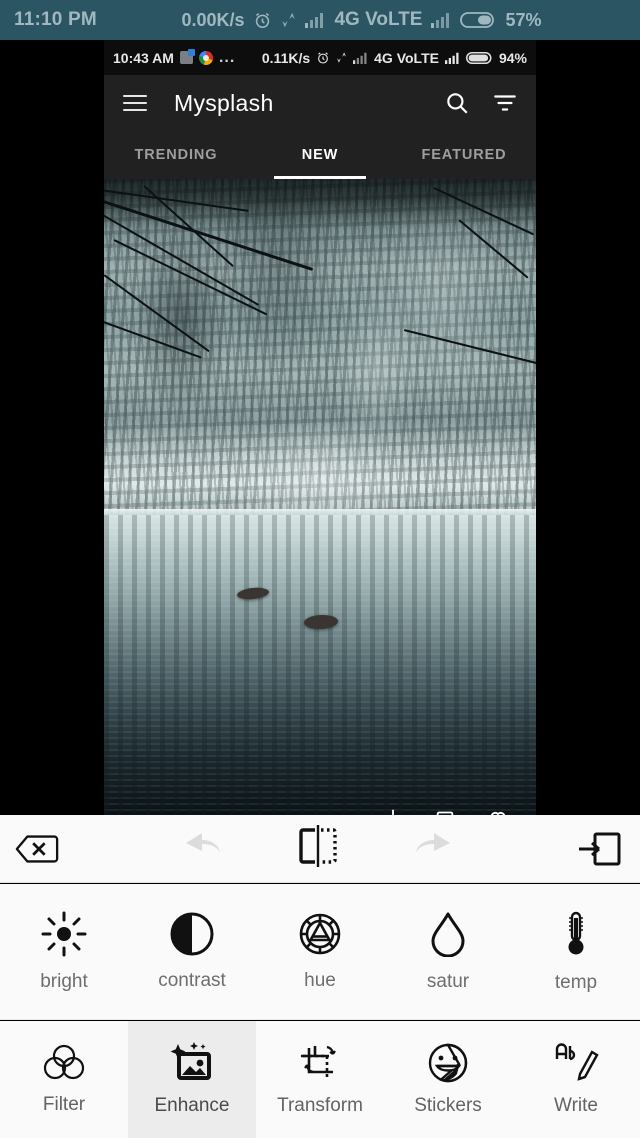 This screenshot has width=640, height=1138. Describe the element at coordinates (378, 19) in the screenshot. I see `os-network-type: 4G VoLTE` at that location.